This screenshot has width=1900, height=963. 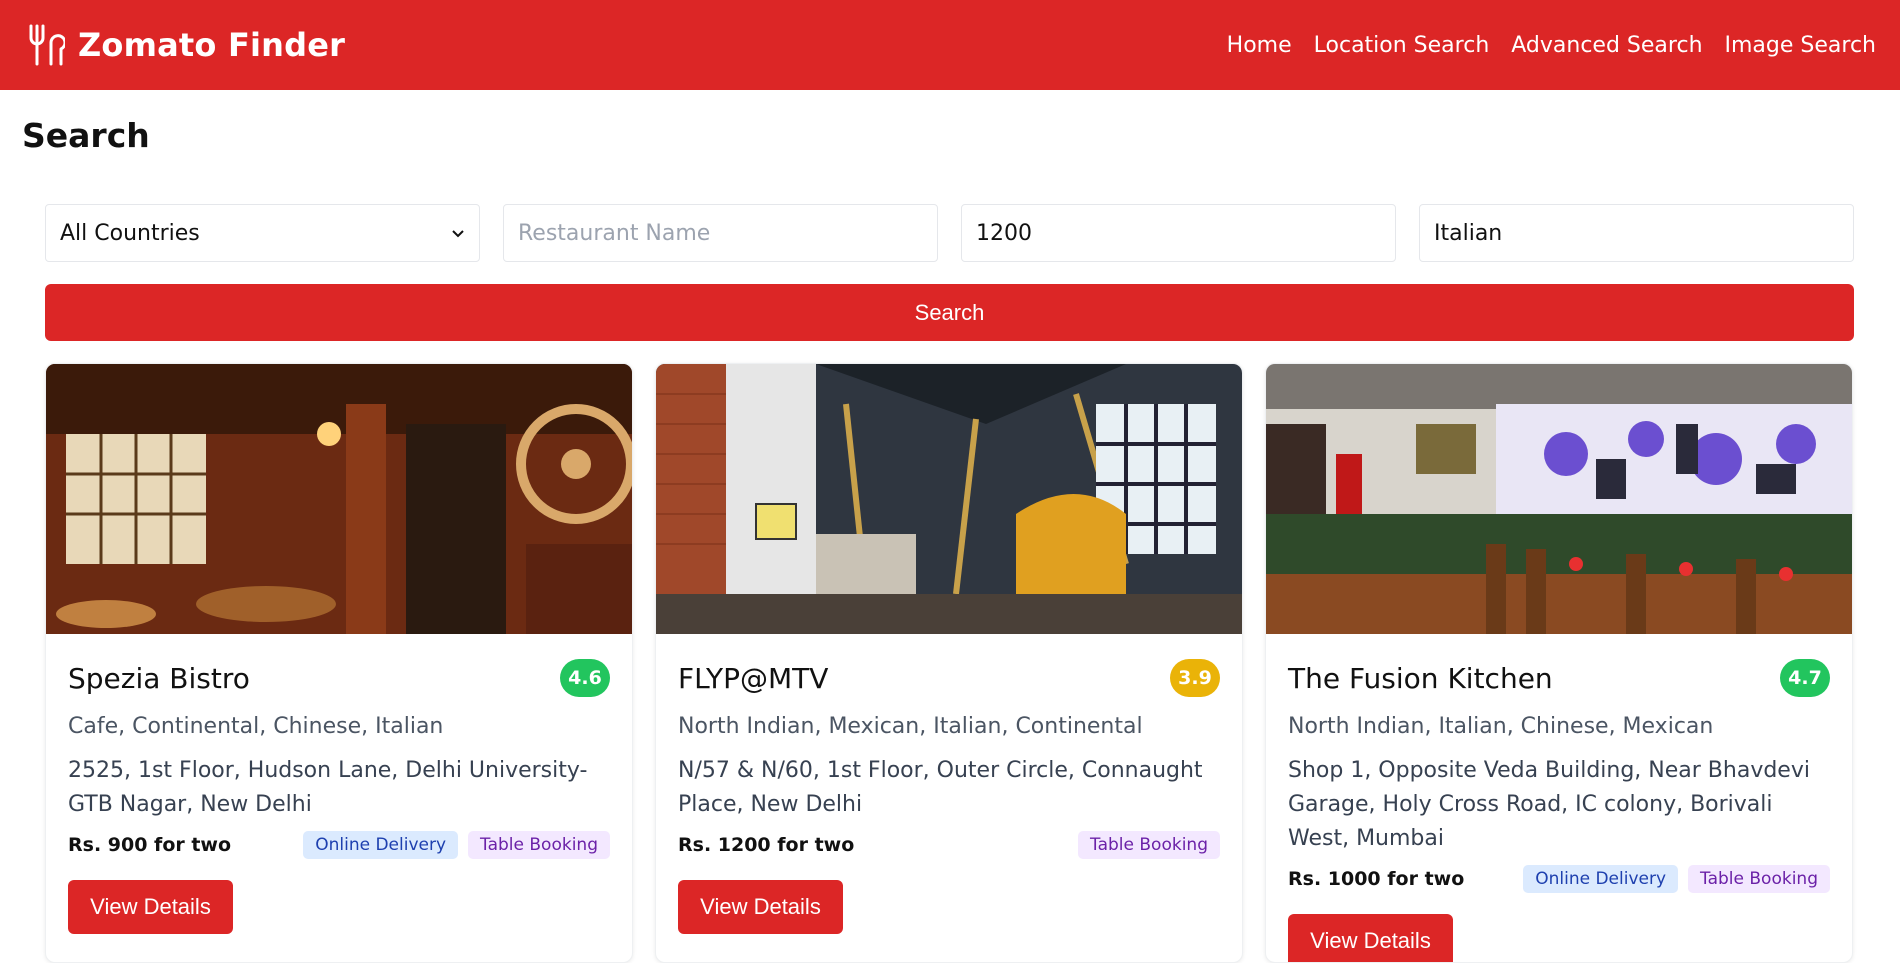 What do you see at coordinates (1636, 233) in the screenshot?
I see `cuisine-input: Italian` at bounding box center [1636, 233].